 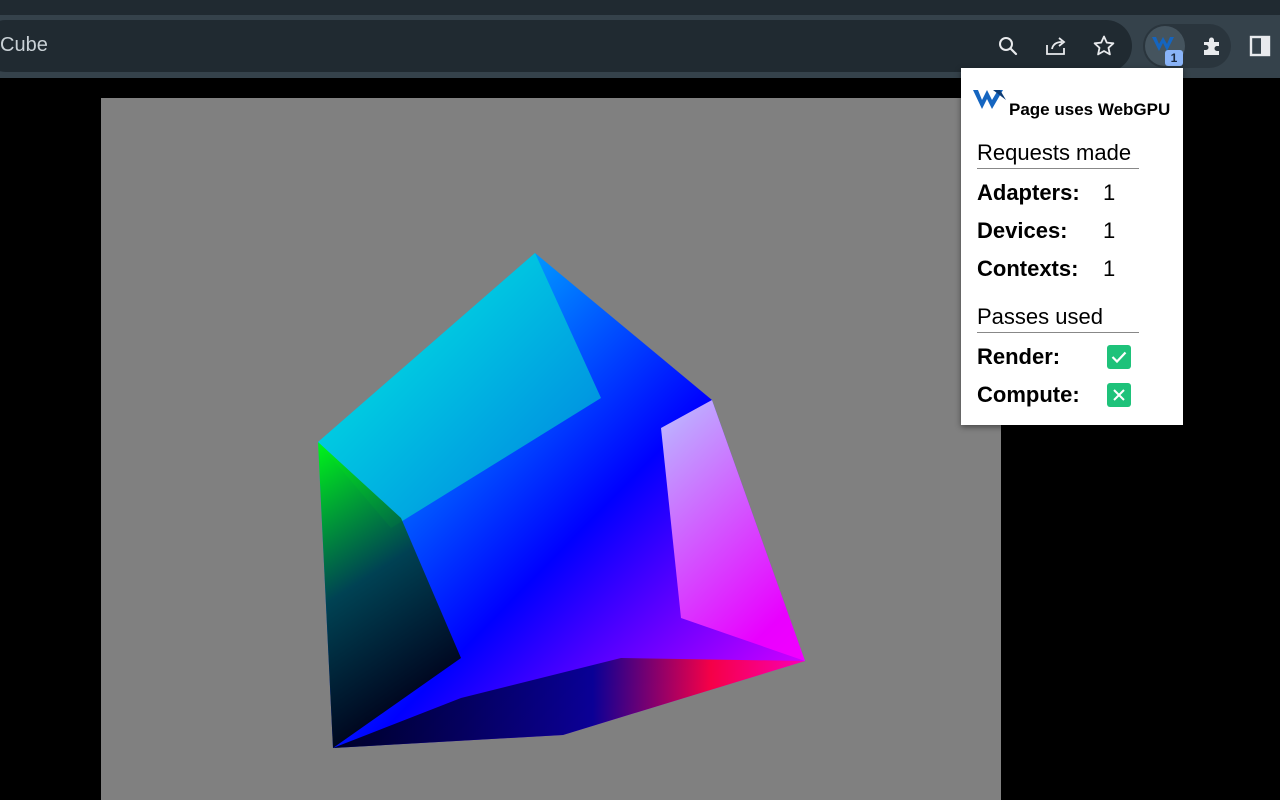 What do you see at coordinates (1109, 230) in the screenshot?
I see `devices-value: 1` at bounding box center [1109, 230].